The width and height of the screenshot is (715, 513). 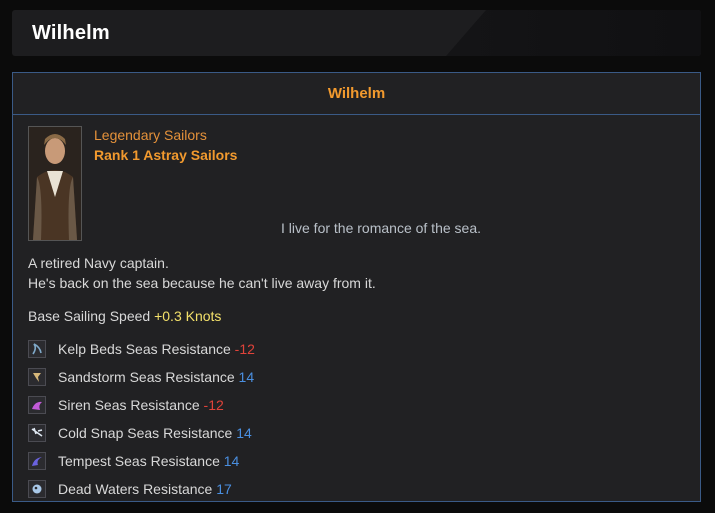 What do you see at coordinates (98, 263) in the screenshot?
I see `description-line: A retired Navy captain.` at bounding box center [98, 263].